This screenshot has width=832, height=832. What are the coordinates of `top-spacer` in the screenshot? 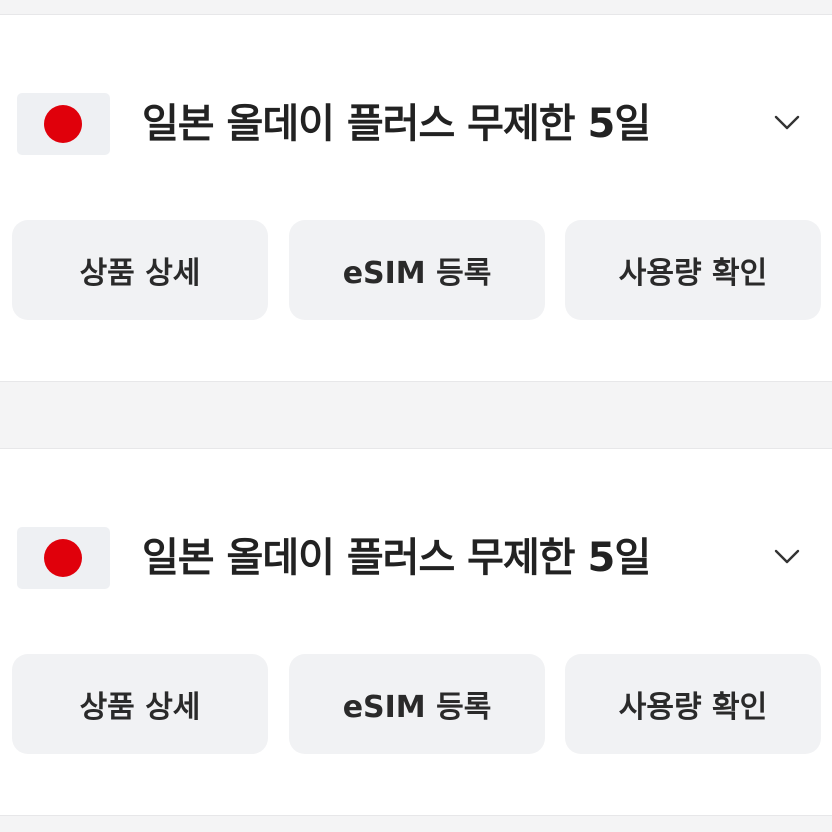 It's located at (416, 7).